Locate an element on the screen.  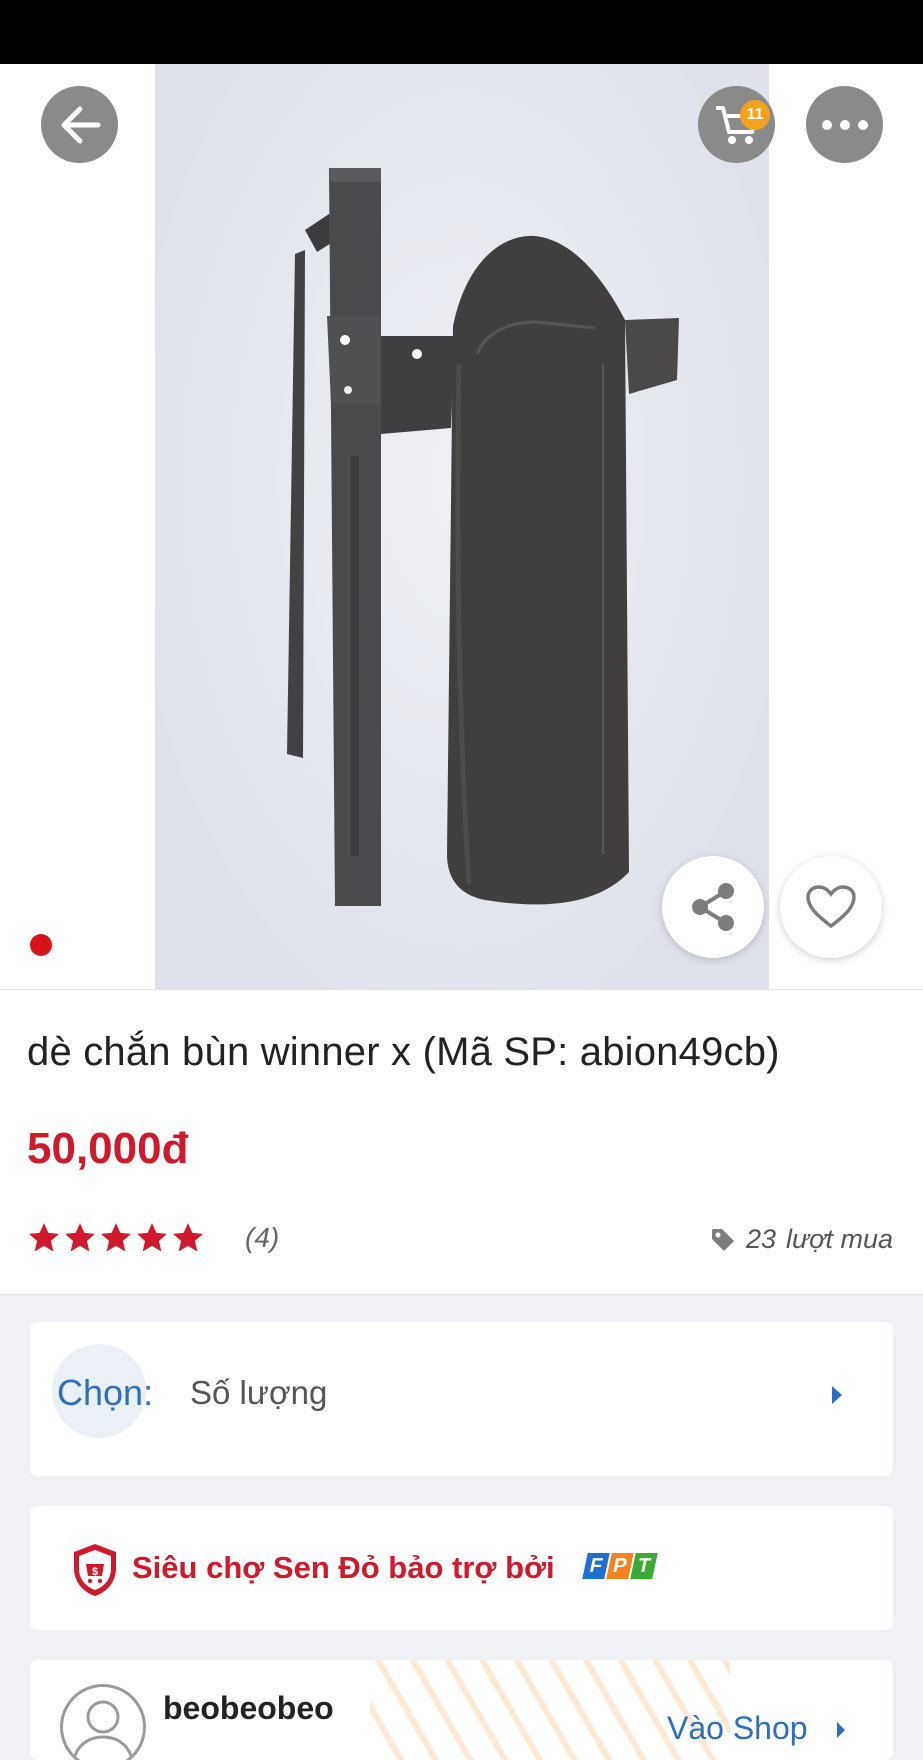
rating-stars is located at coordinates (116, 1238).